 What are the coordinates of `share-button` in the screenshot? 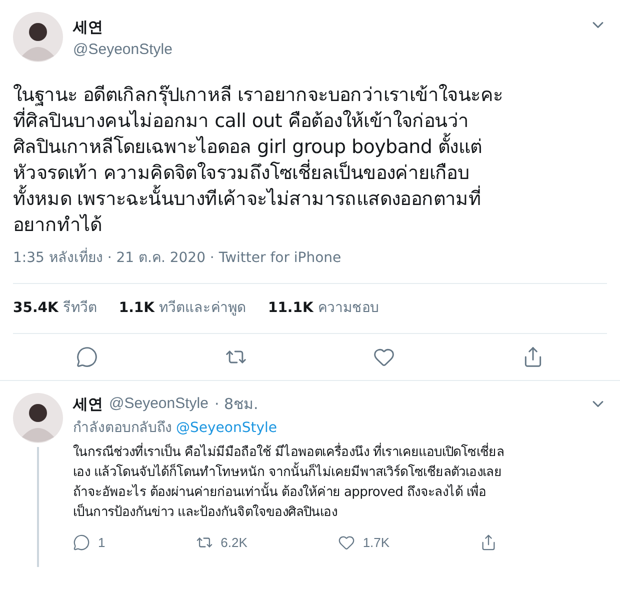 It's located at (488, 542).